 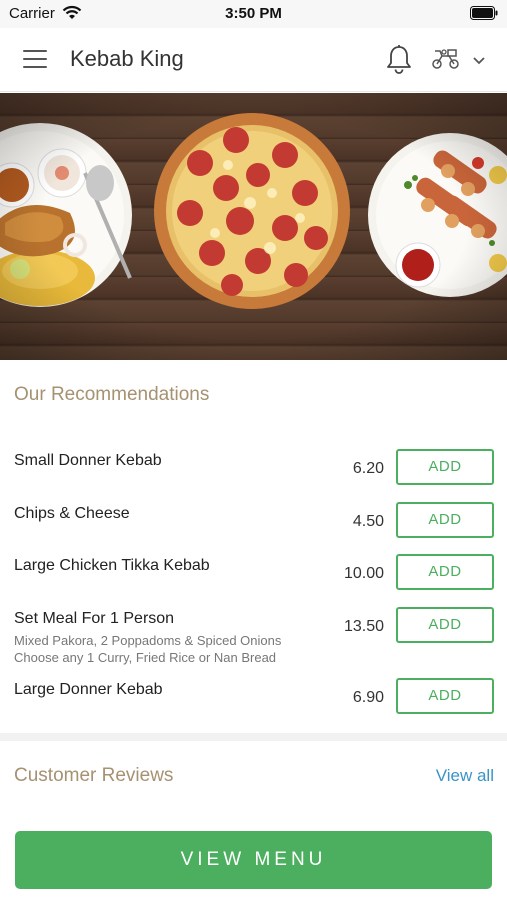 I want to click on view-all-reviews-link: View all, so click(x=465, y=776).